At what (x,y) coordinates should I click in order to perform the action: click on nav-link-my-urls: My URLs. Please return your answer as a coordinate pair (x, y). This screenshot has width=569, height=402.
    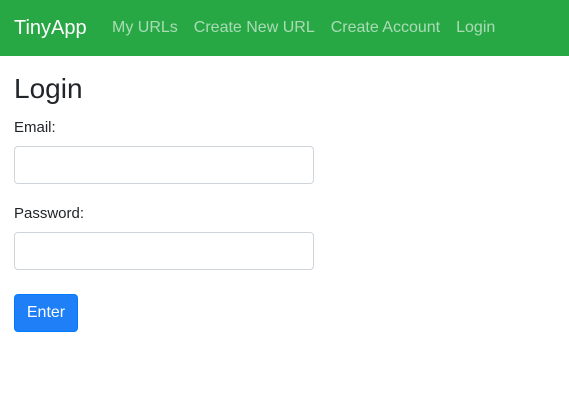
    Looking at the image, I should click on (145, 28).